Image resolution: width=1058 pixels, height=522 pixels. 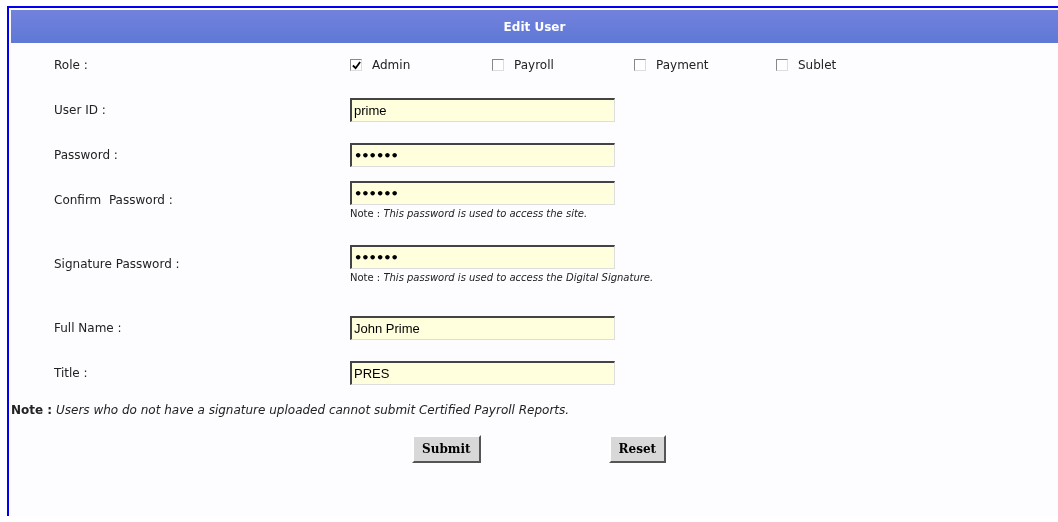 I want to click on field-label: Full Name :, so click(x=88, y=327).